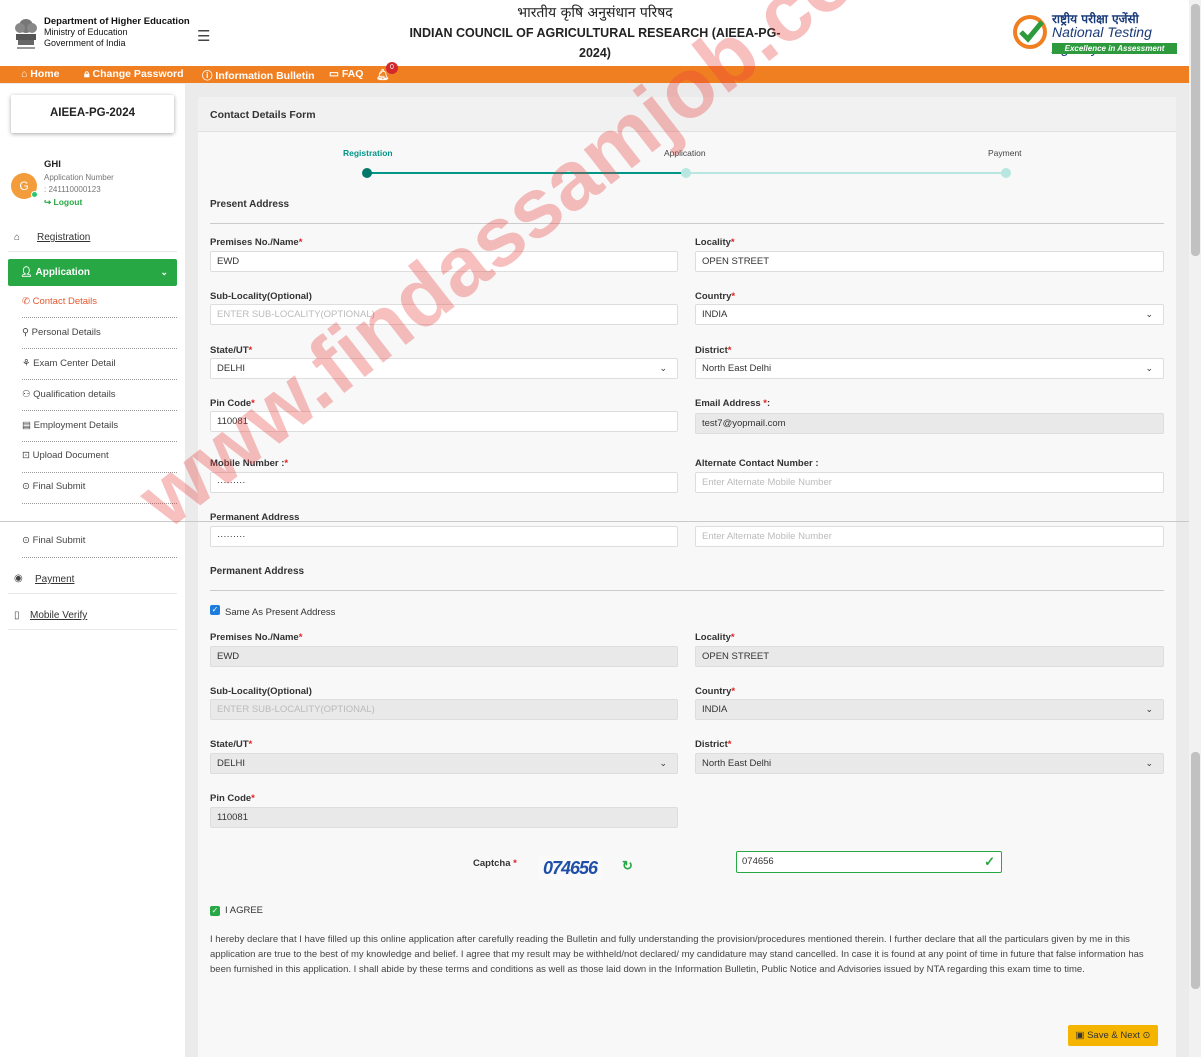  Describe the element at coordinates (54, 579) in the screenshot. I see `sidebar-item-payment: Payment` at that location.